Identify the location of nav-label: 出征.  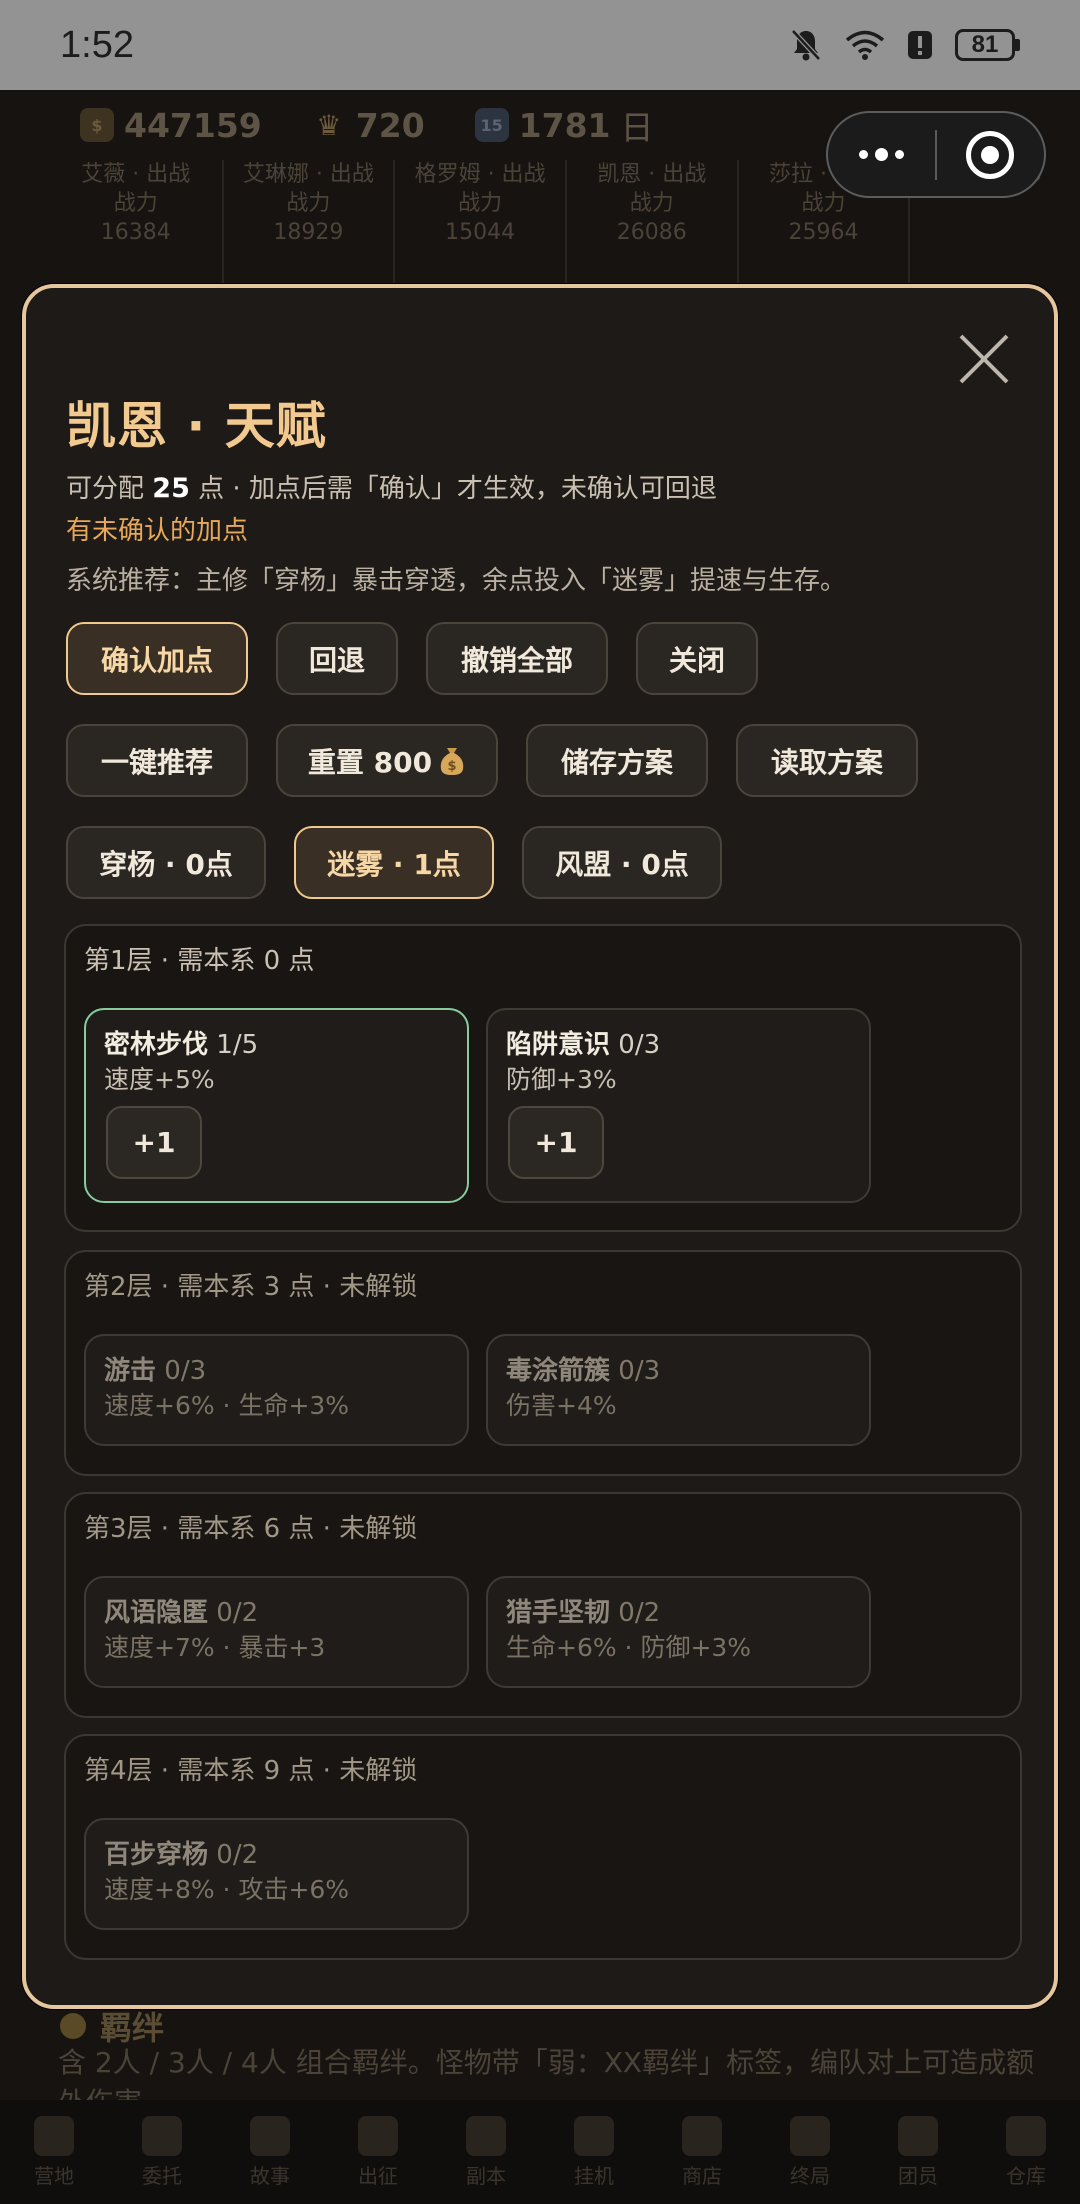
(378, 2175).